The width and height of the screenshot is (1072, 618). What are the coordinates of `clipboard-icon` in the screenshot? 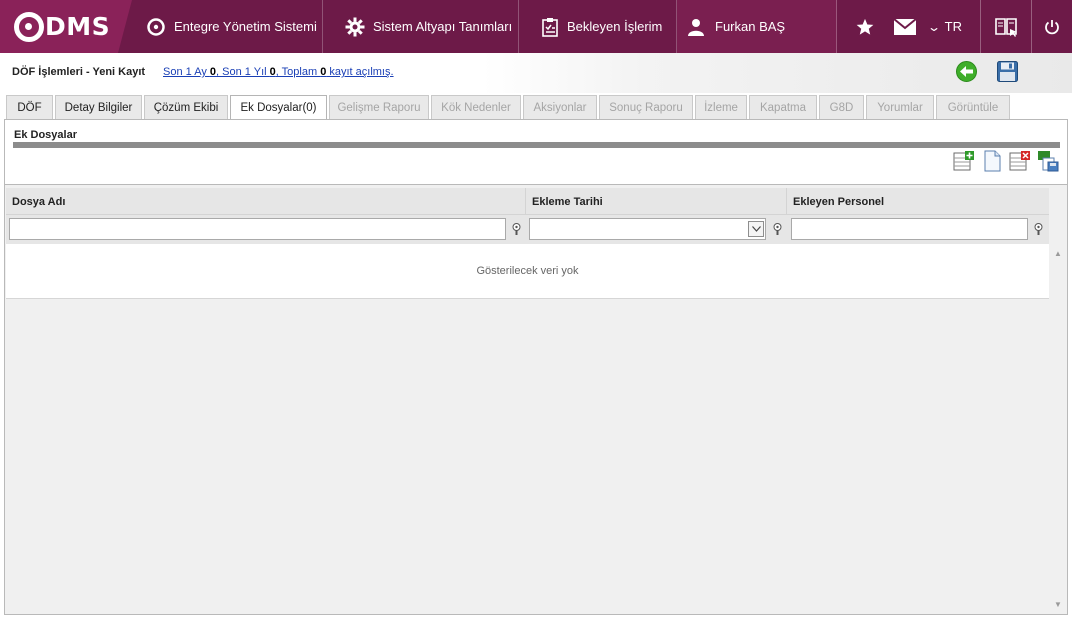 It's located at (550, 27).